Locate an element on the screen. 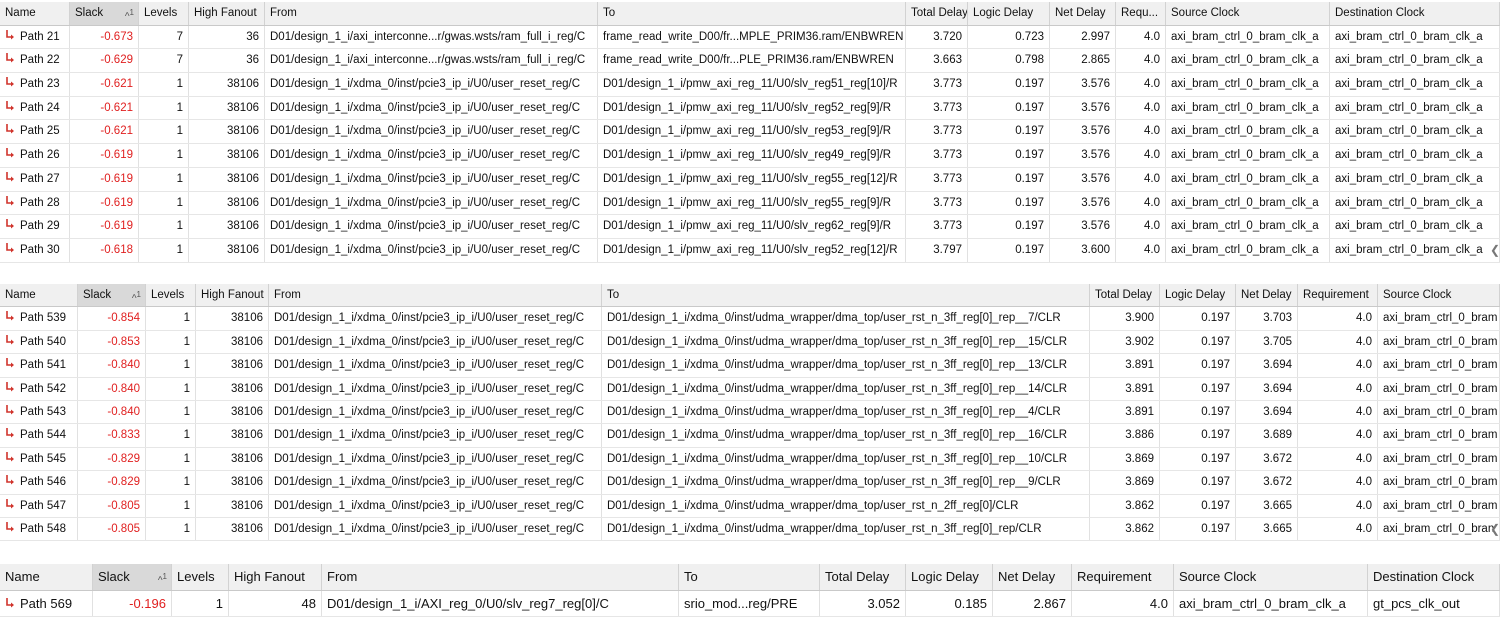 This screenshot has width=1500, height=617. cell-slack: -0.673 is located at coordinates (104, 37).